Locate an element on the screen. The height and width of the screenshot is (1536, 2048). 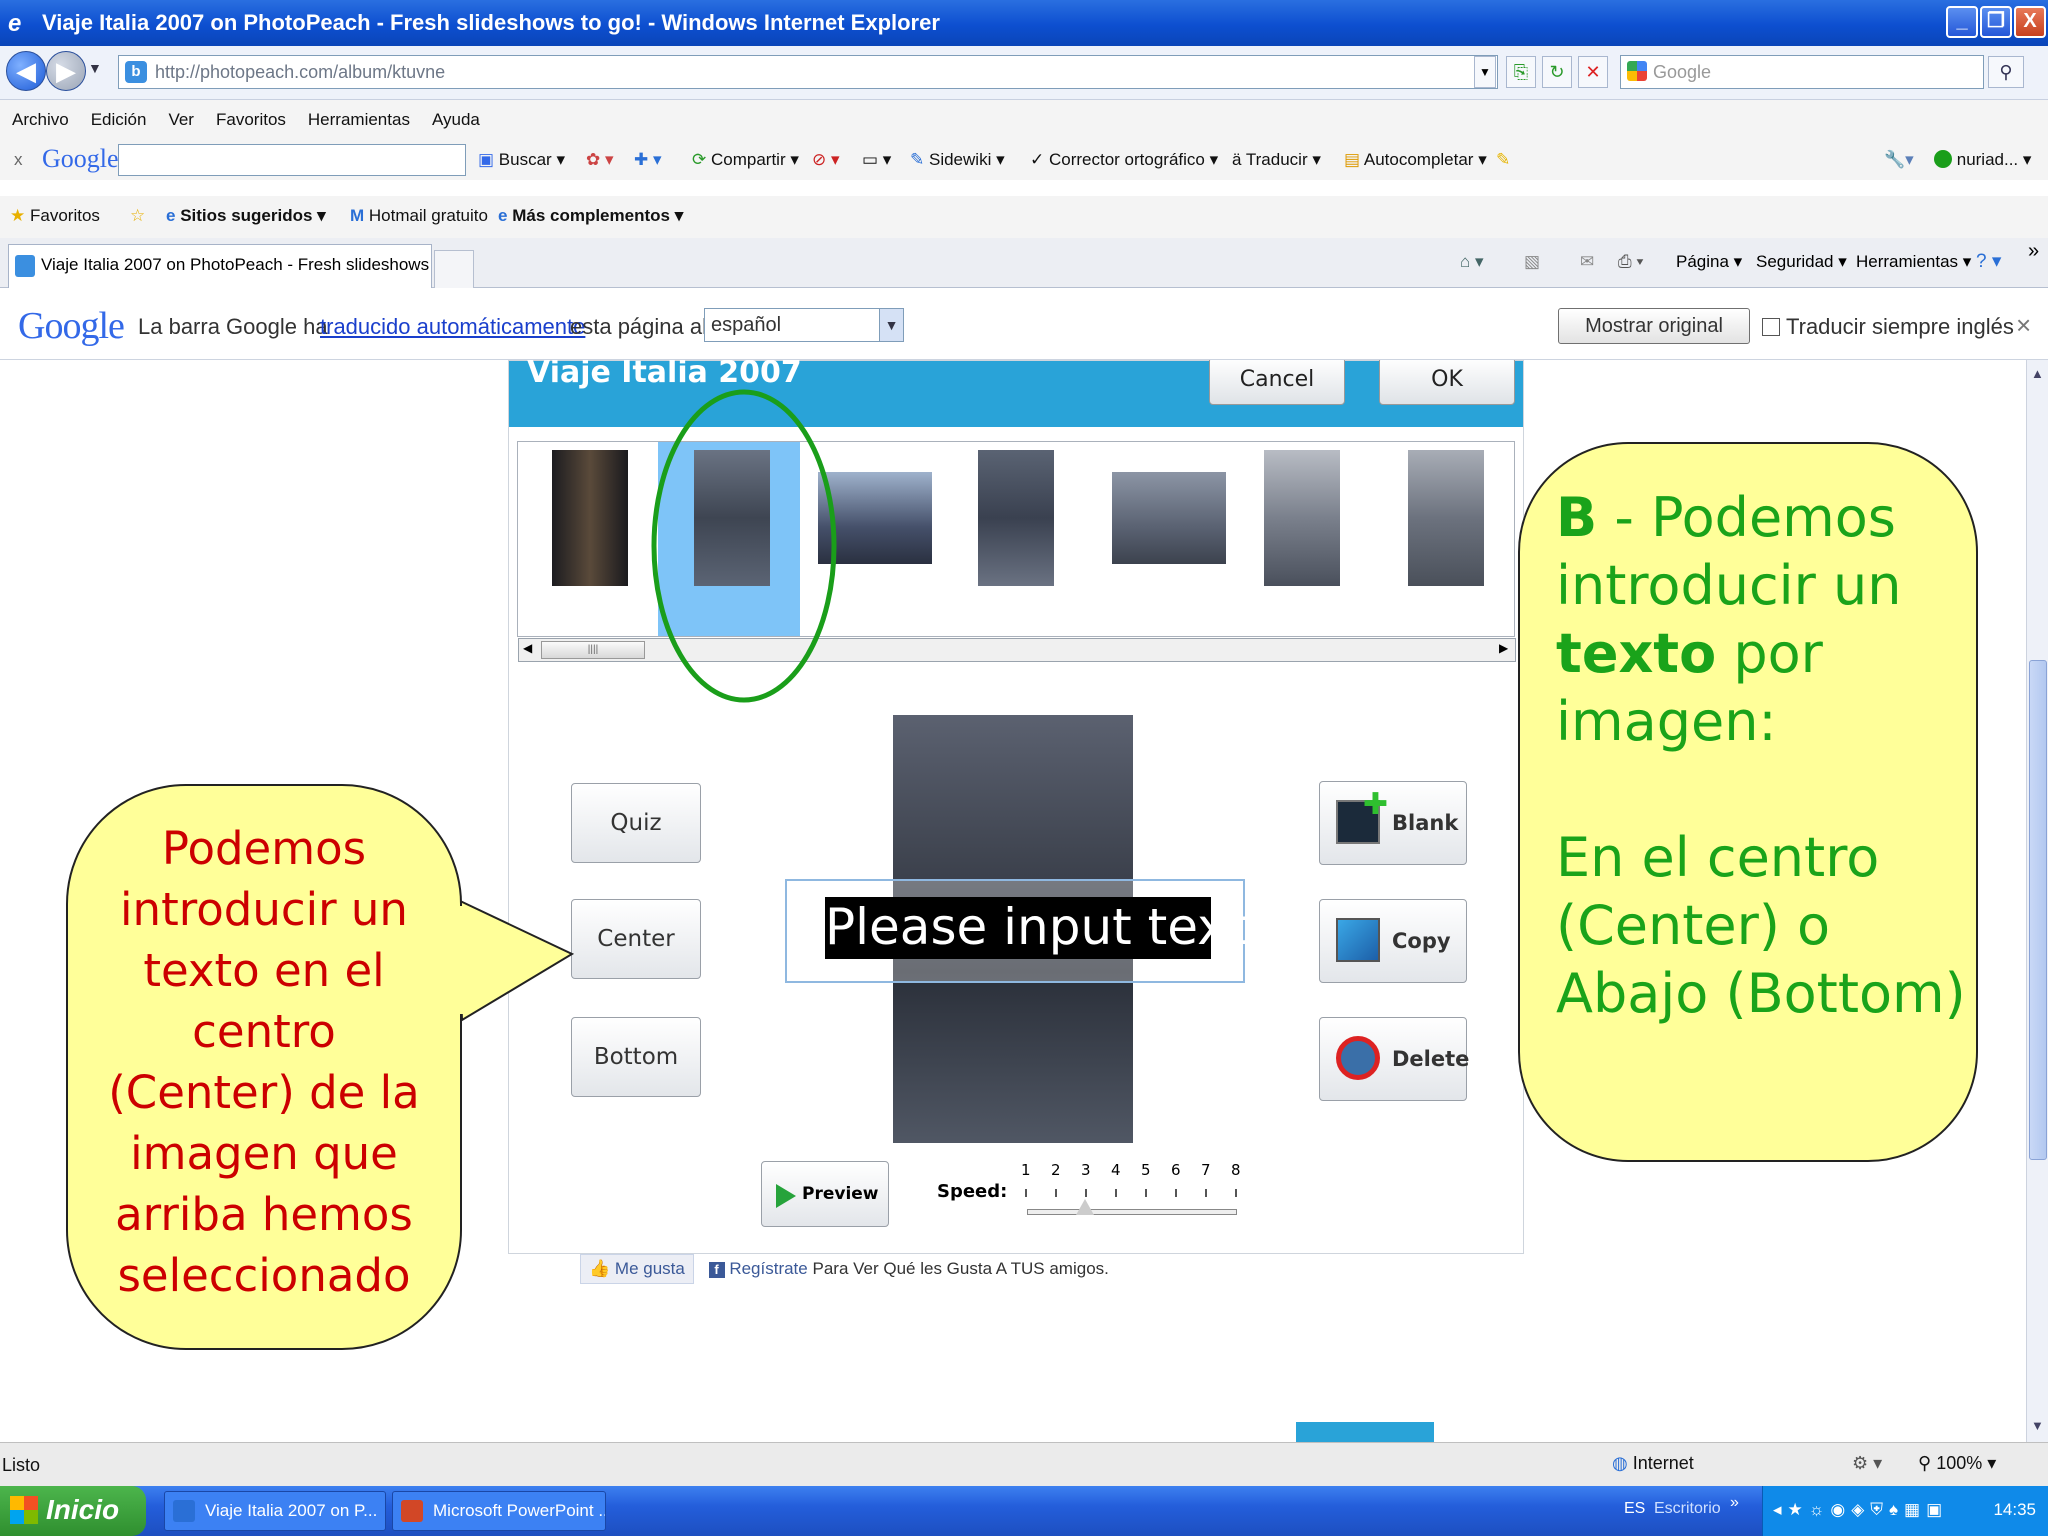
popup-blocker-icon: ✿ ▾ is located at coordinates (600, 160).